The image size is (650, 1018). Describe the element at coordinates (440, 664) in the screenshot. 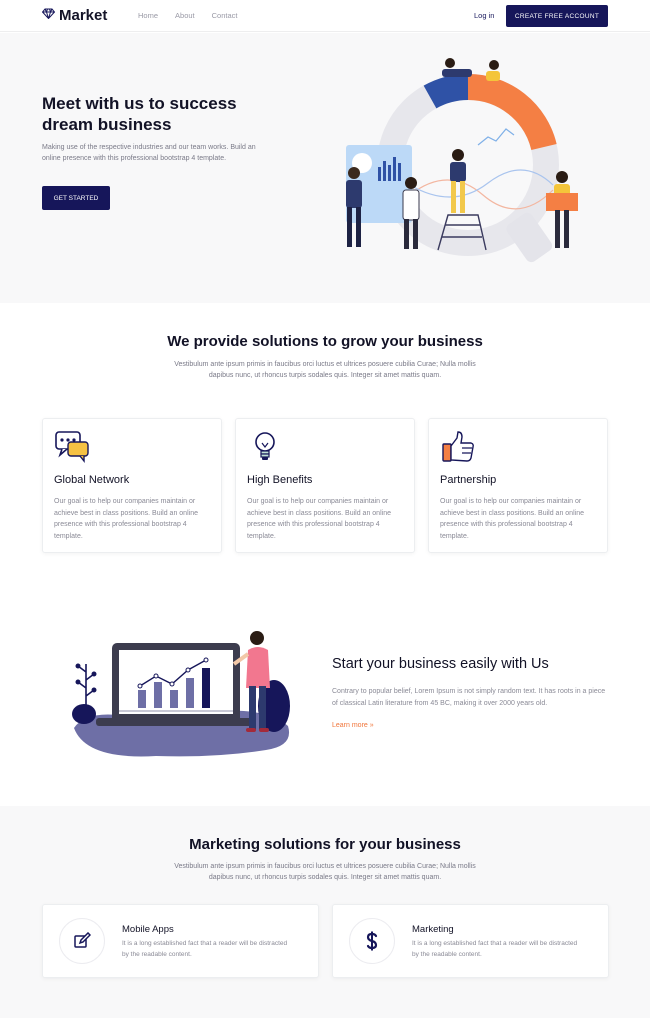

I see `business-title: Start your business easily with Us` at that location.